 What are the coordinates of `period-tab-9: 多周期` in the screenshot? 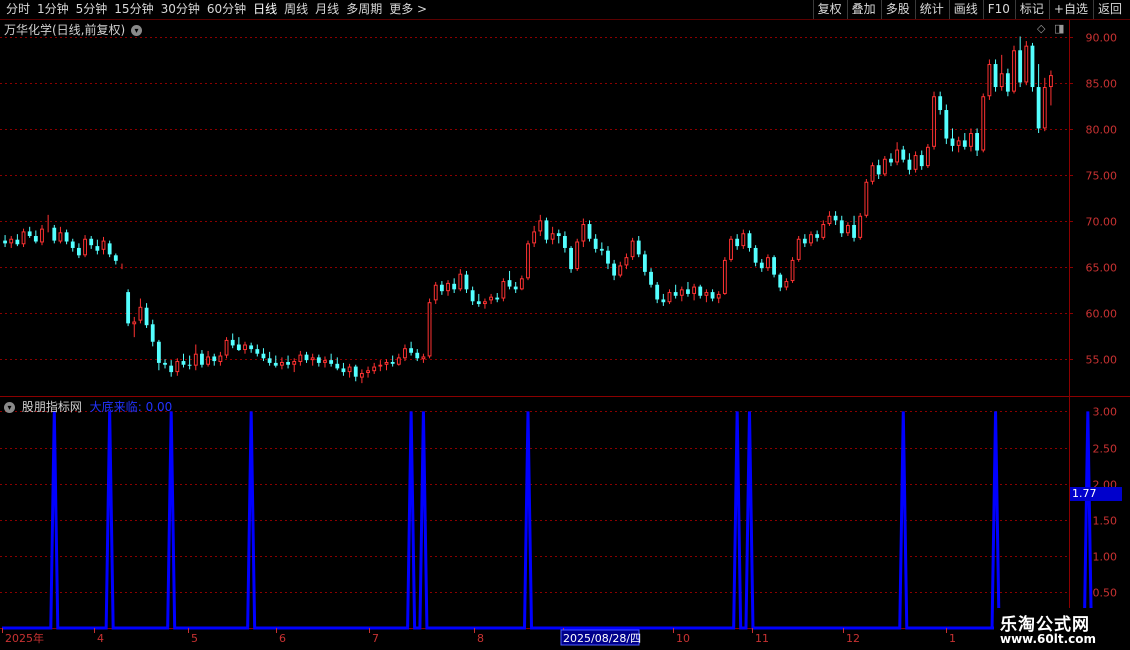 It's located at (364, 9).